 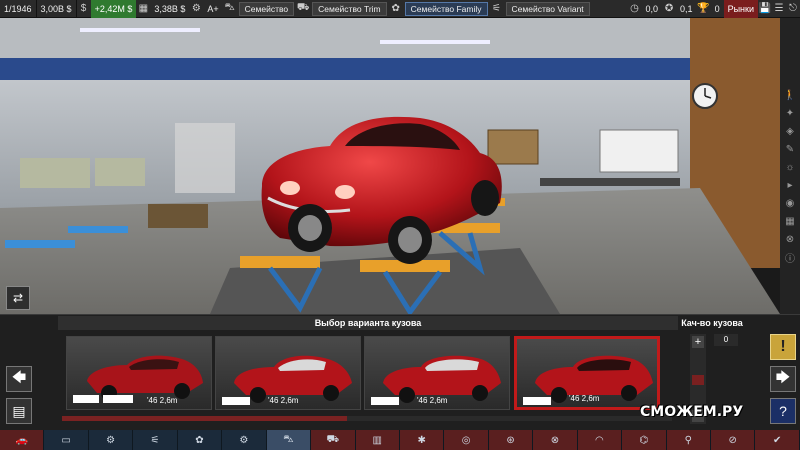 What do you see at coordinates (547, 8) in the screenshot?
I see `tab-family-variant: Семейство Variant` at bounding box center [547, 8].